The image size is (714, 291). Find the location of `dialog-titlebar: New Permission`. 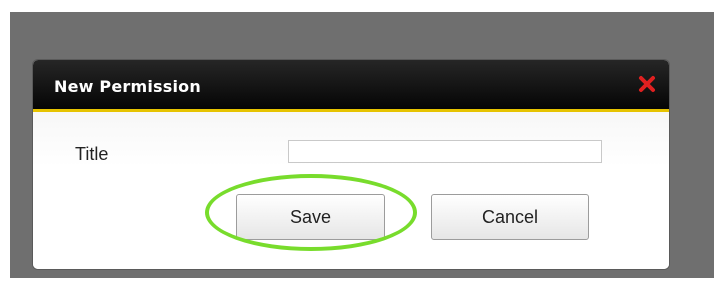

dialog-titlebar: New Permission is located at coordinates (351, 84).